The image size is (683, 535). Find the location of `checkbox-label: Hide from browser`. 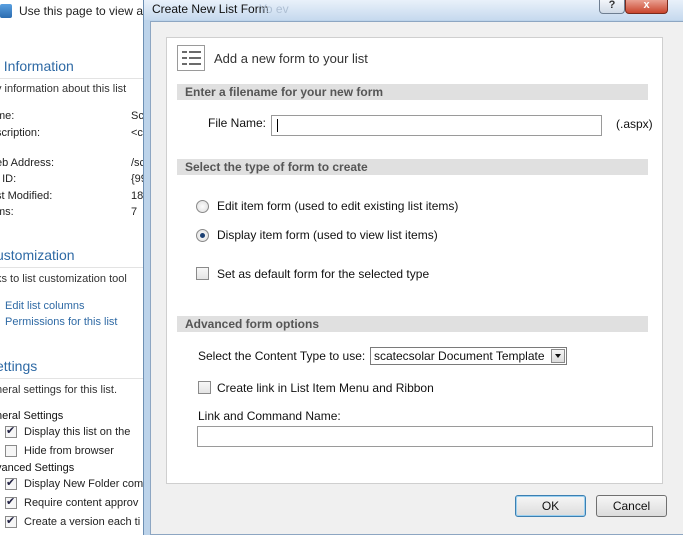

checkbox-label: Hide from browser is located at coordinates (69, 451).